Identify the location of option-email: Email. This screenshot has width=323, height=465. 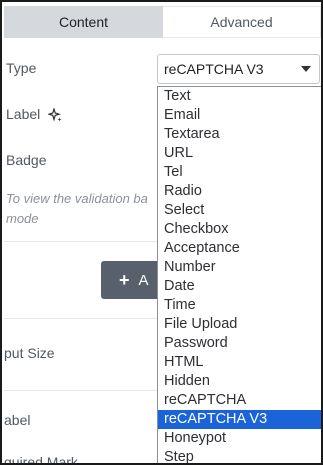
(239, 115).